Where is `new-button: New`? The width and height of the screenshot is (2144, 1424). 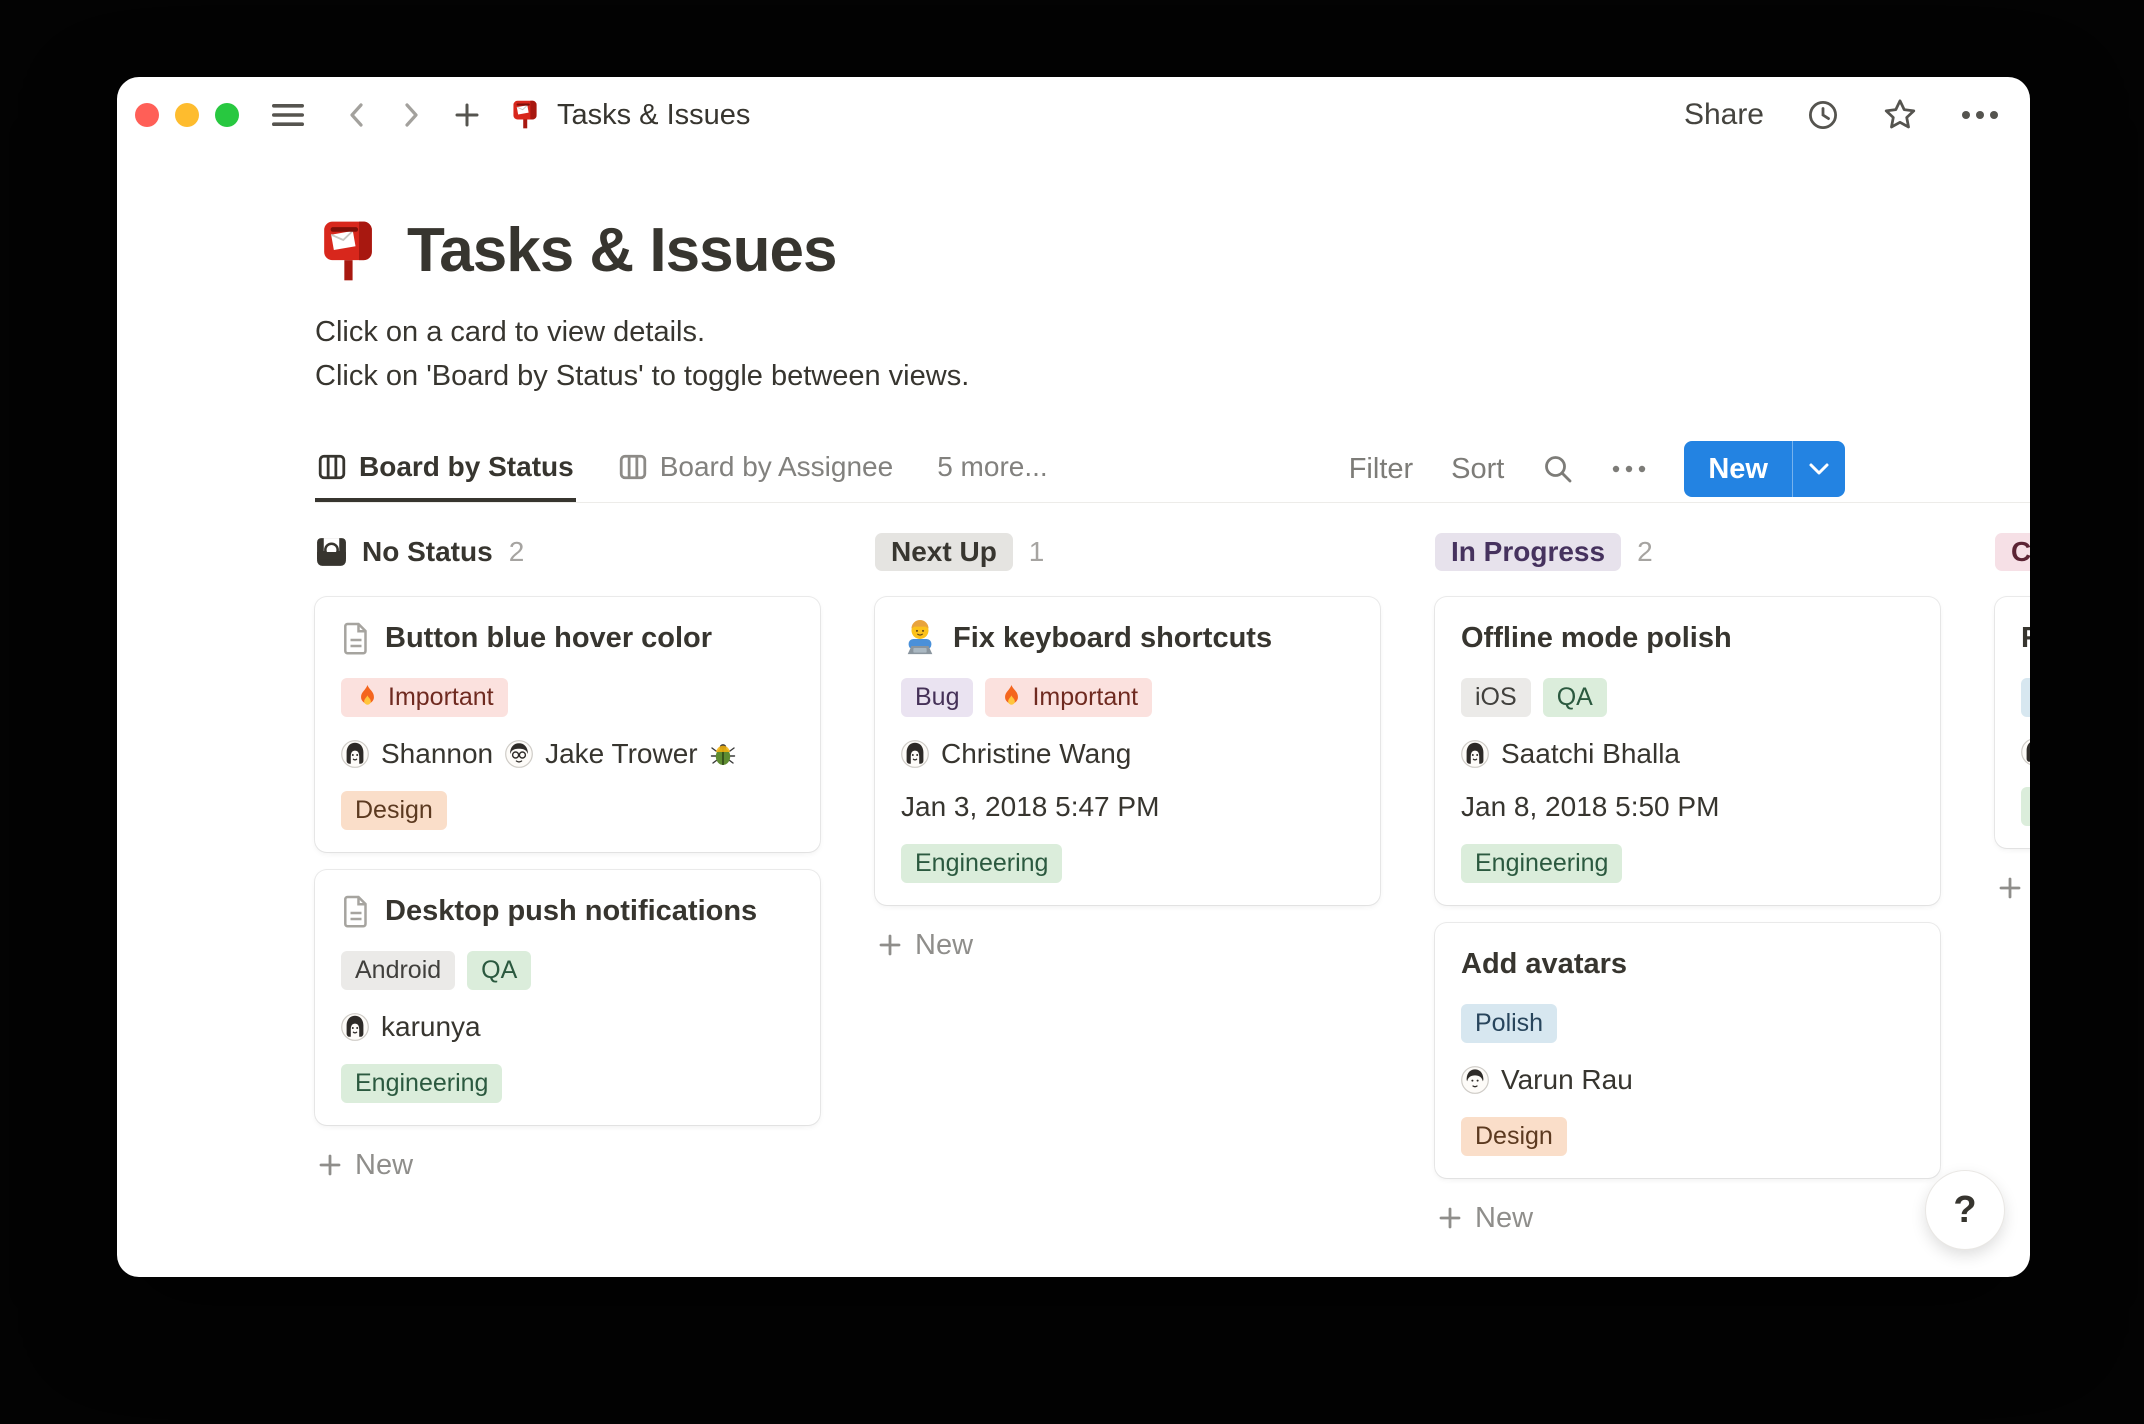 new-button: New is located at coordinates (1738, 469).